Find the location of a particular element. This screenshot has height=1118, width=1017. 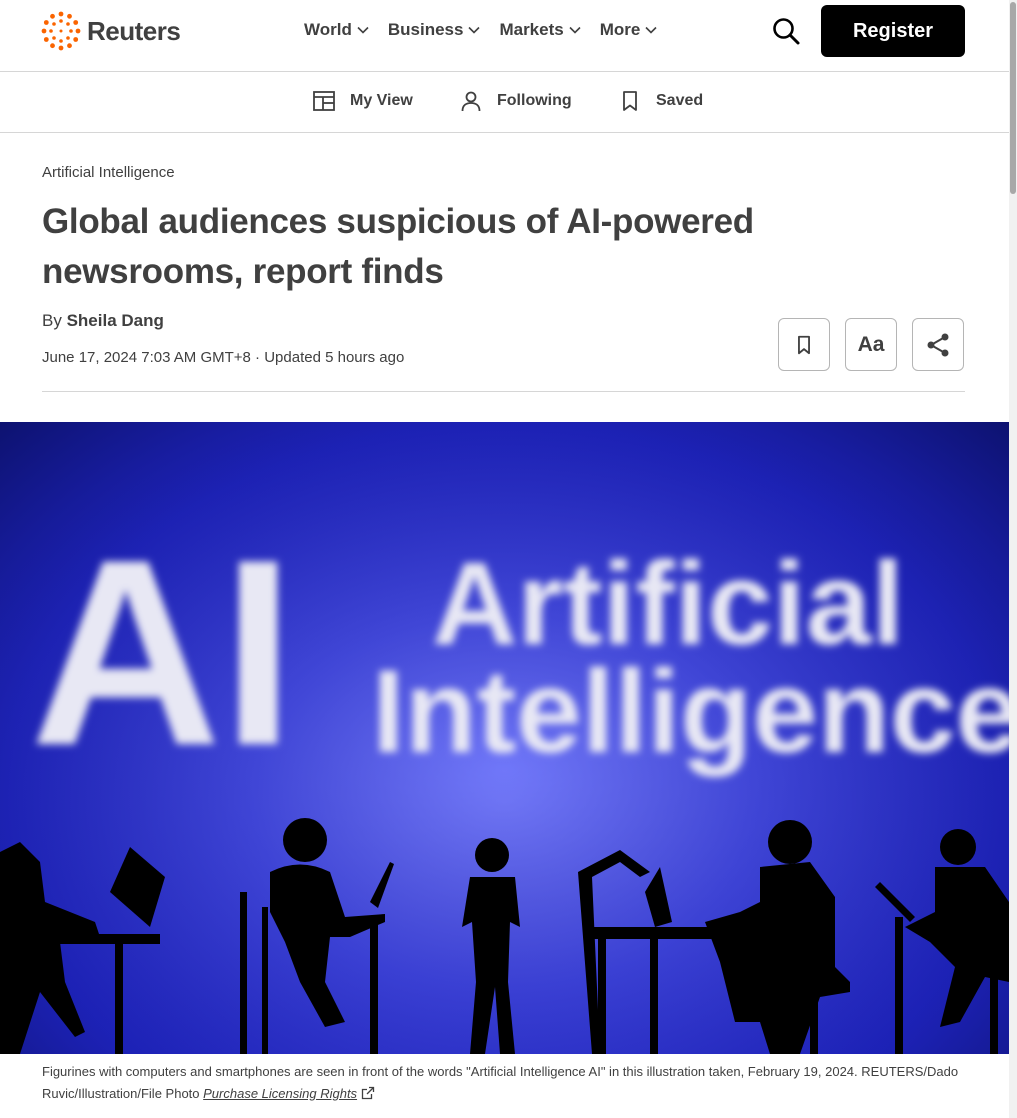

author-link: Sheila Dang is located at coordinates (115, 320).